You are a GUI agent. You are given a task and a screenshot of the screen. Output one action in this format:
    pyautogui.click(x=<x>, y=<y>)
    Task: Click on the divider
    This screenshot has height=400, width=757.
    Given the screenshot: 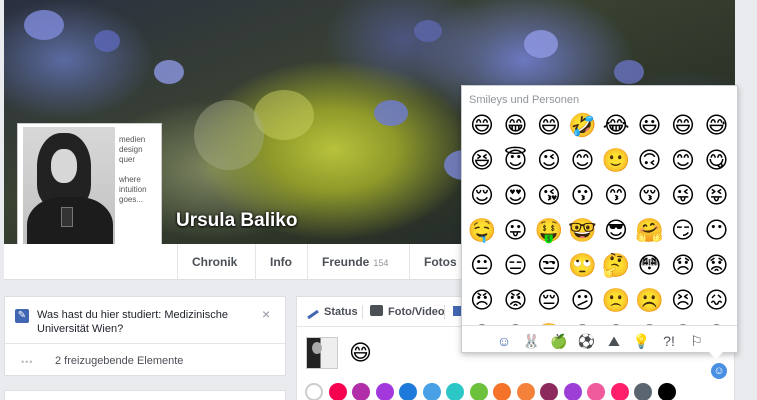 What is the action you would take?
    pyautogui.click(x=362, y=312)
    